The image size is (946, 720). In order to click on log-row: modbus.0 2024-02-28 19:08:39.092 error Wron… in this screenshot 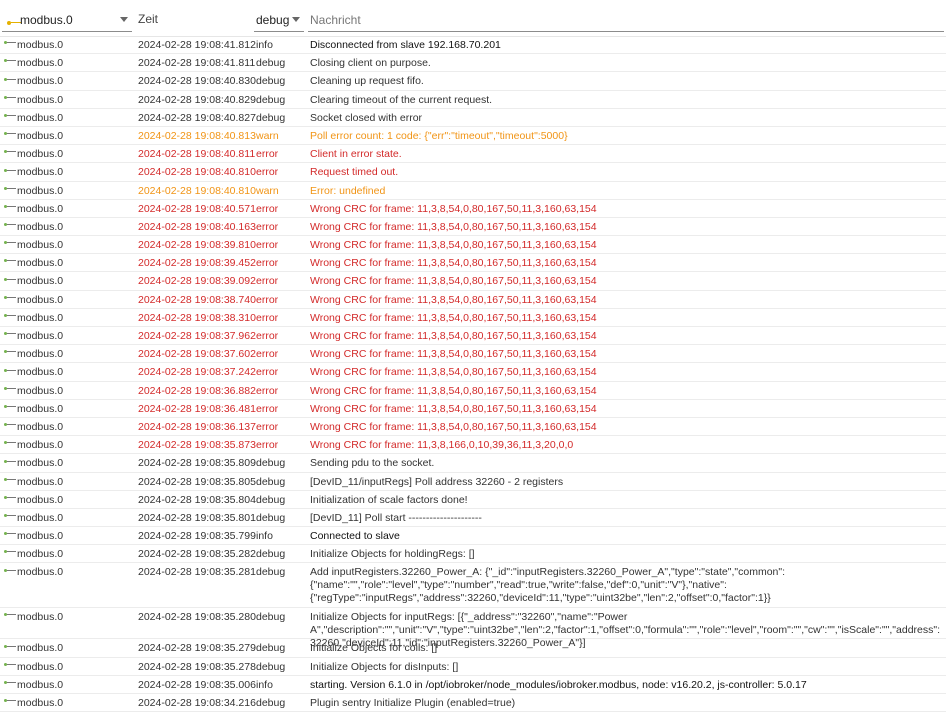, I will do `click(473, 281)`.